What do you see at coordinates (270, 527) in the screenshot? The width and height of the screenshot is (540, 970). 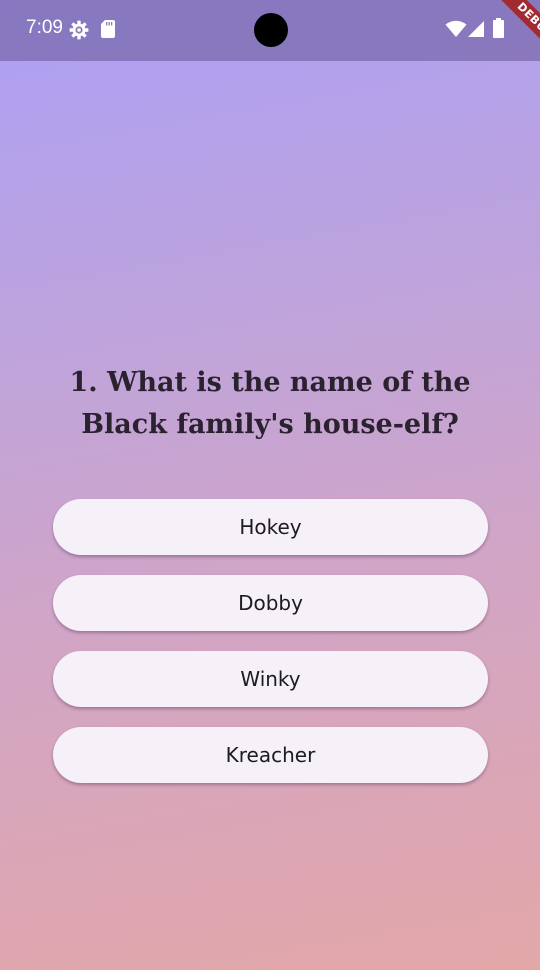 I see `answer-button-hokey: Hokey` at bounding box center [270, 527].